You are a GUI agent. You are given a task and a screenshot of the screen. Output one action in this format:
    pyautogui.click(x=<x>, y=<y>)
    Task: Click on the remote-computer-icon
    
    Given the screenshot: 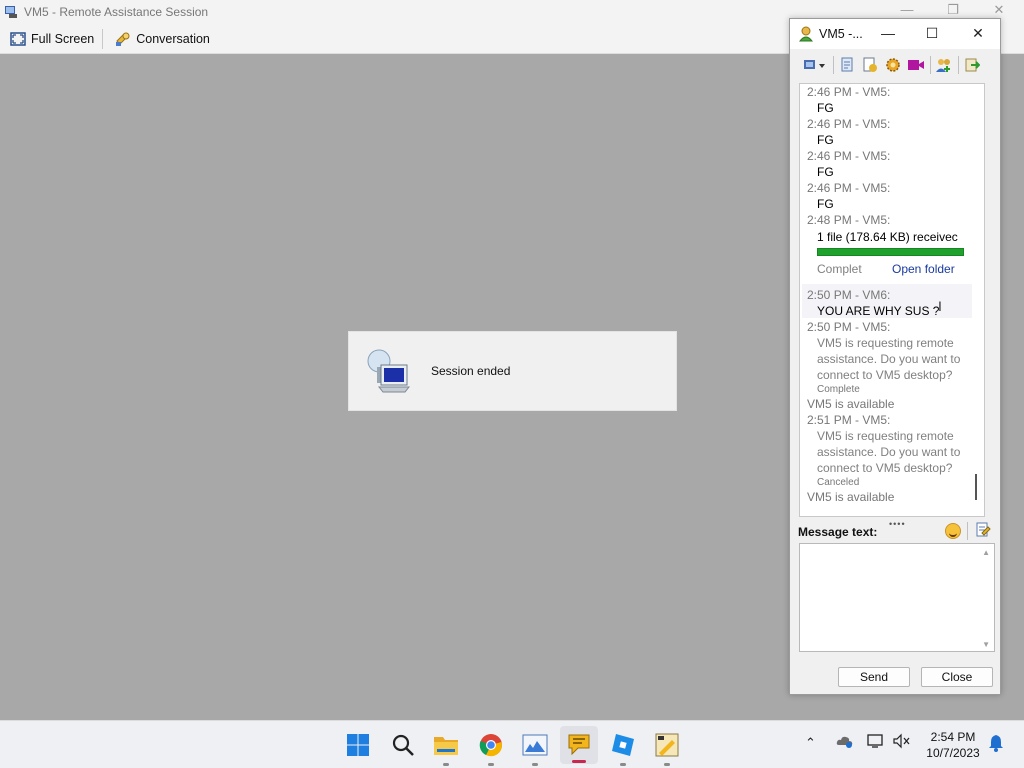 What is the action you would take?
    pyautogui.click(x=389, y=371)
    